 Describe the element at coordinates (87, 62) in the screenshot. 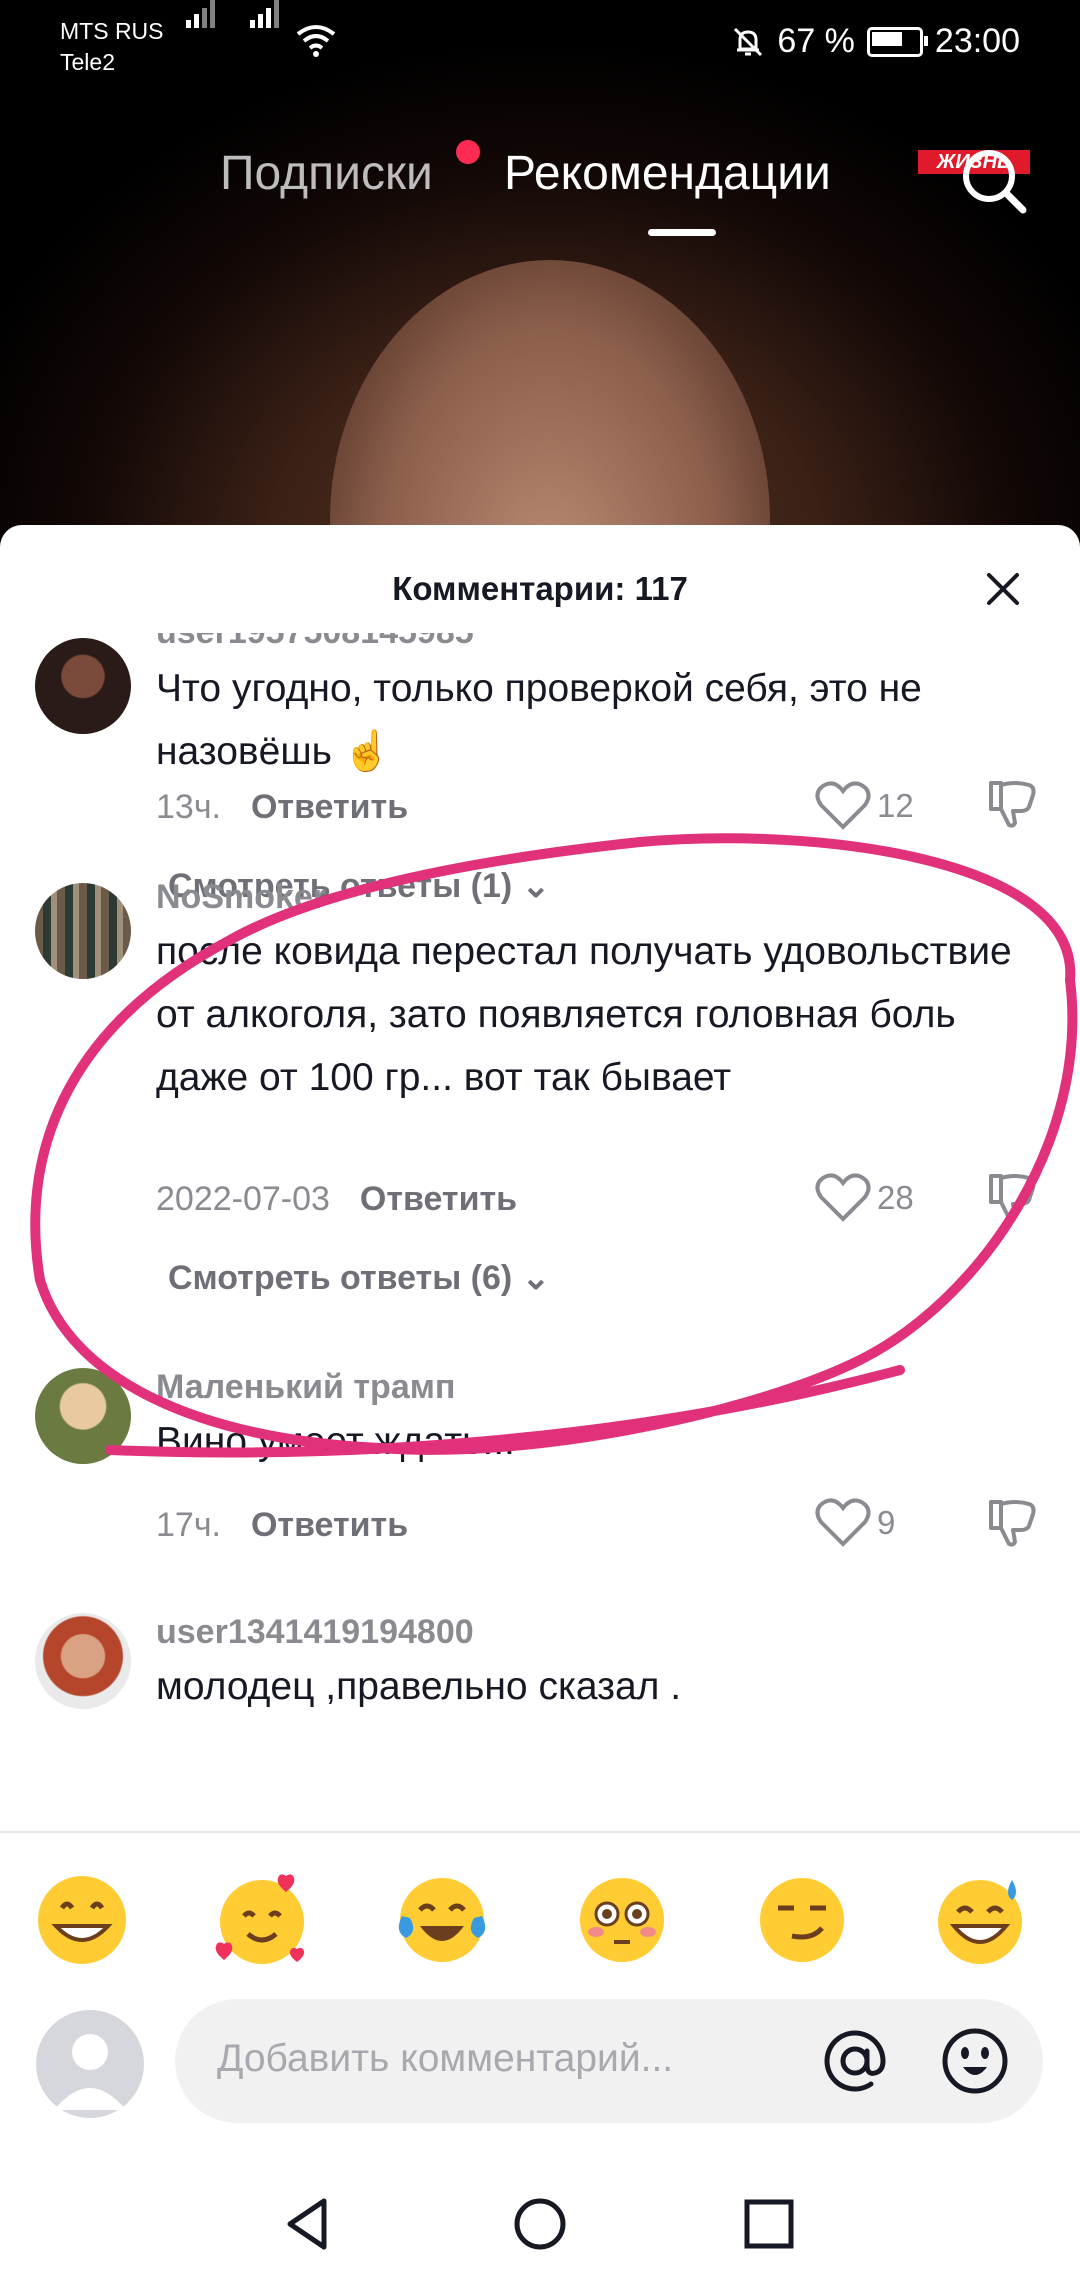

I see `carrier-2: Tele2` at that location.